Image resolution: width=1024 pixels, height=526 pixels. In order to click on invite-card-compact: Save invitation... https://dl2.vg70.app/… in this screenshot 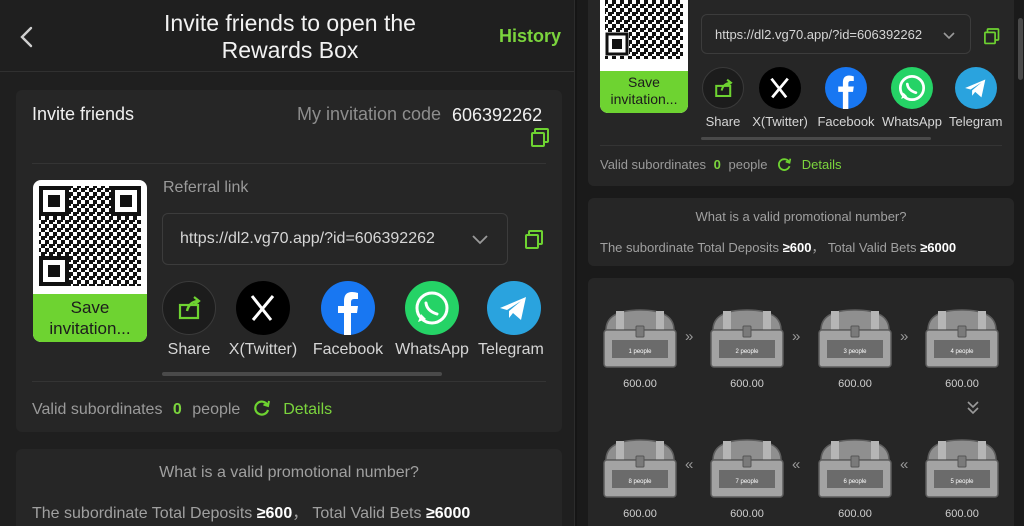, I will do `click(801, 93)`.